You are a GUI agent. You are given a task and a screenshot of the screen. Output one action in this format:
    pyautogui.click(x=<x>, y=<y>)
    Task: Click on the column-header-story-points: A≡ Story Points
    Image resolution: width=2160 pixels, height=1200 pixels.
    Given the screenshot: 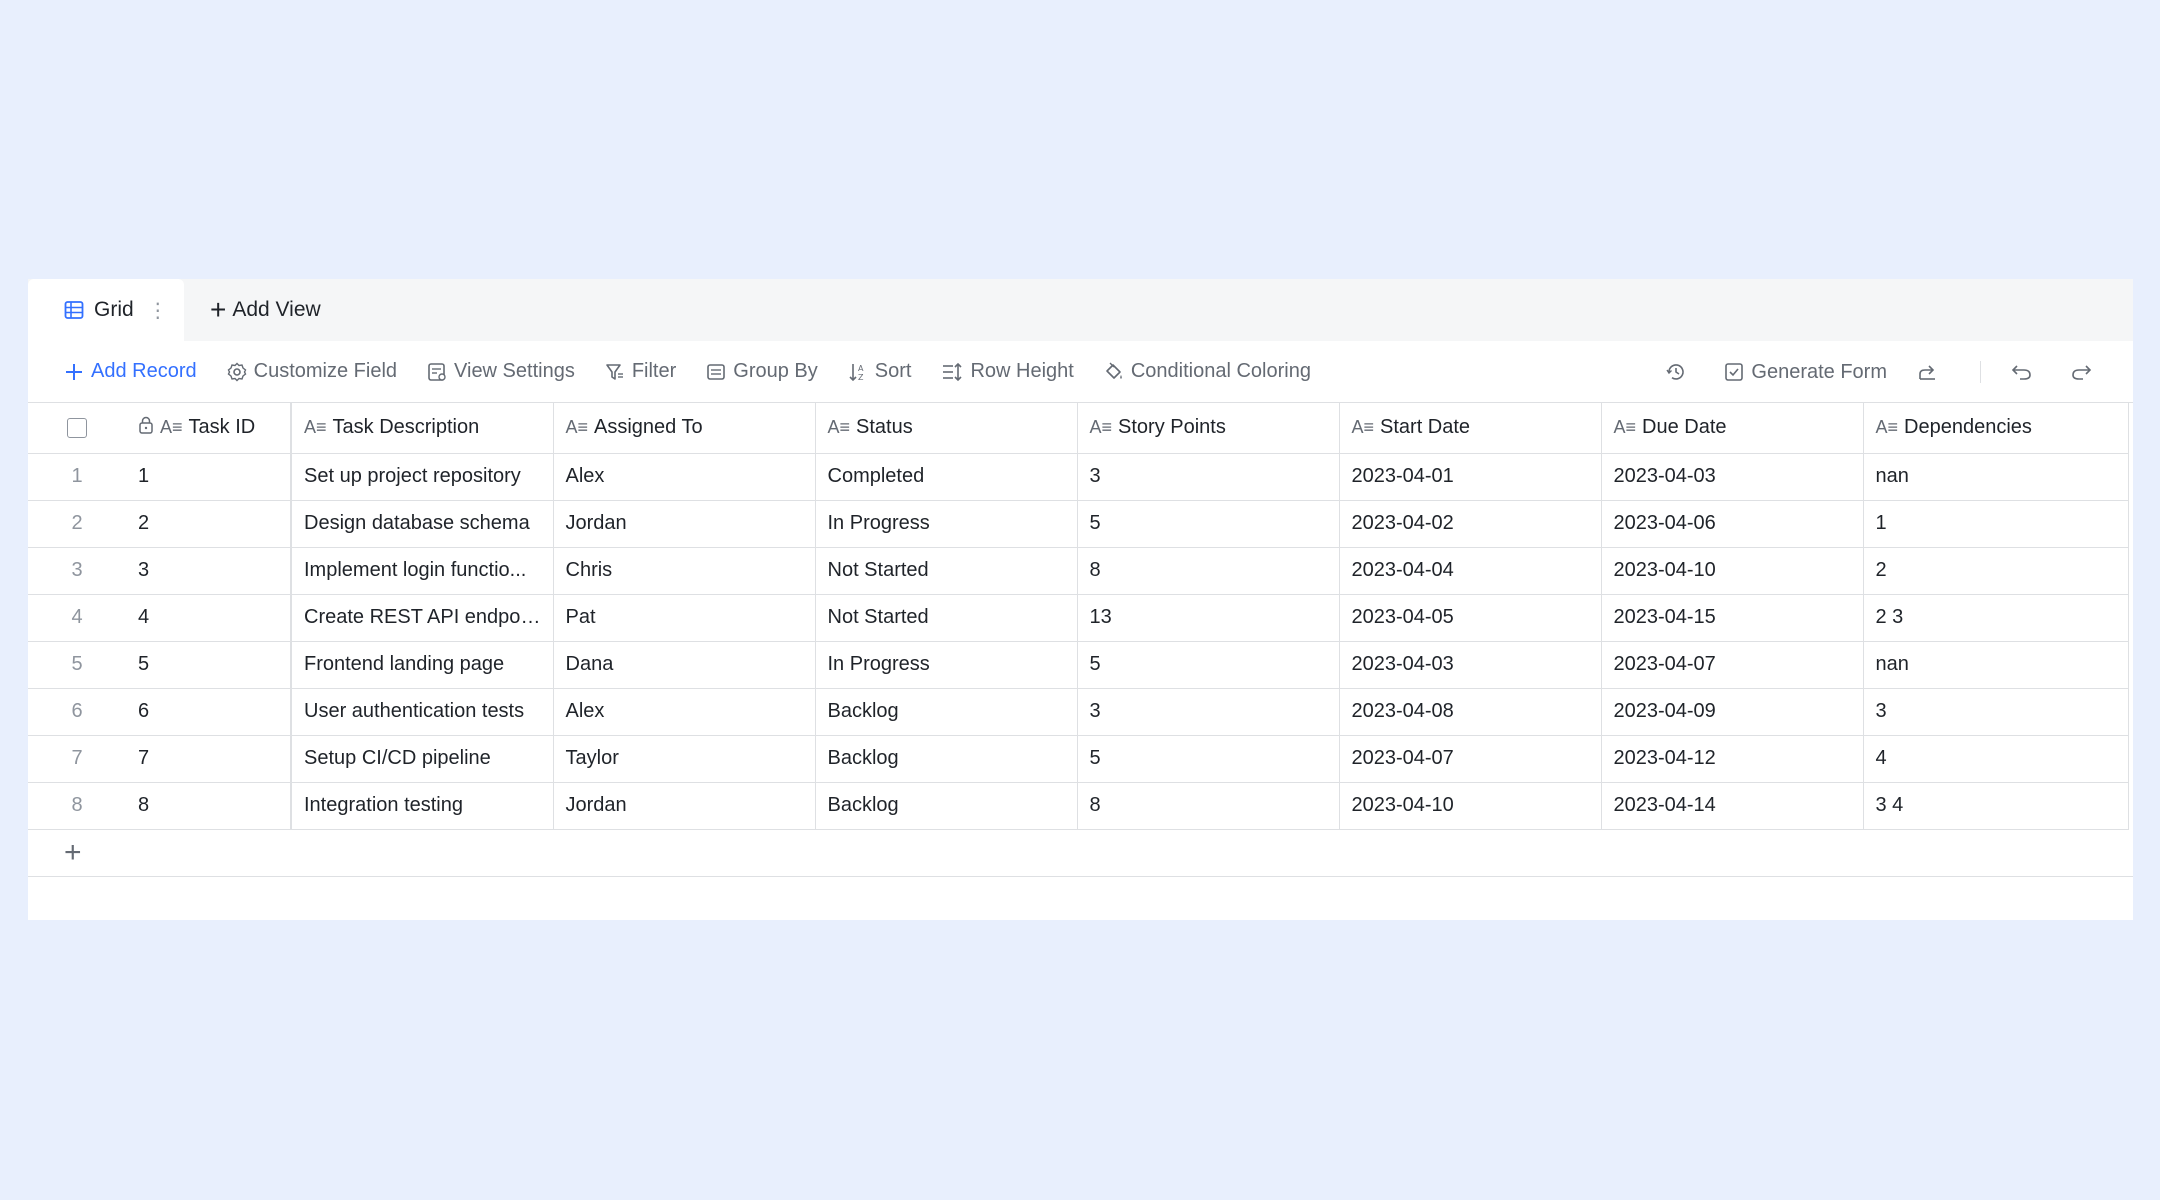 What is the action you would take?
    pyautogui.click(x=1208, y=428)
    